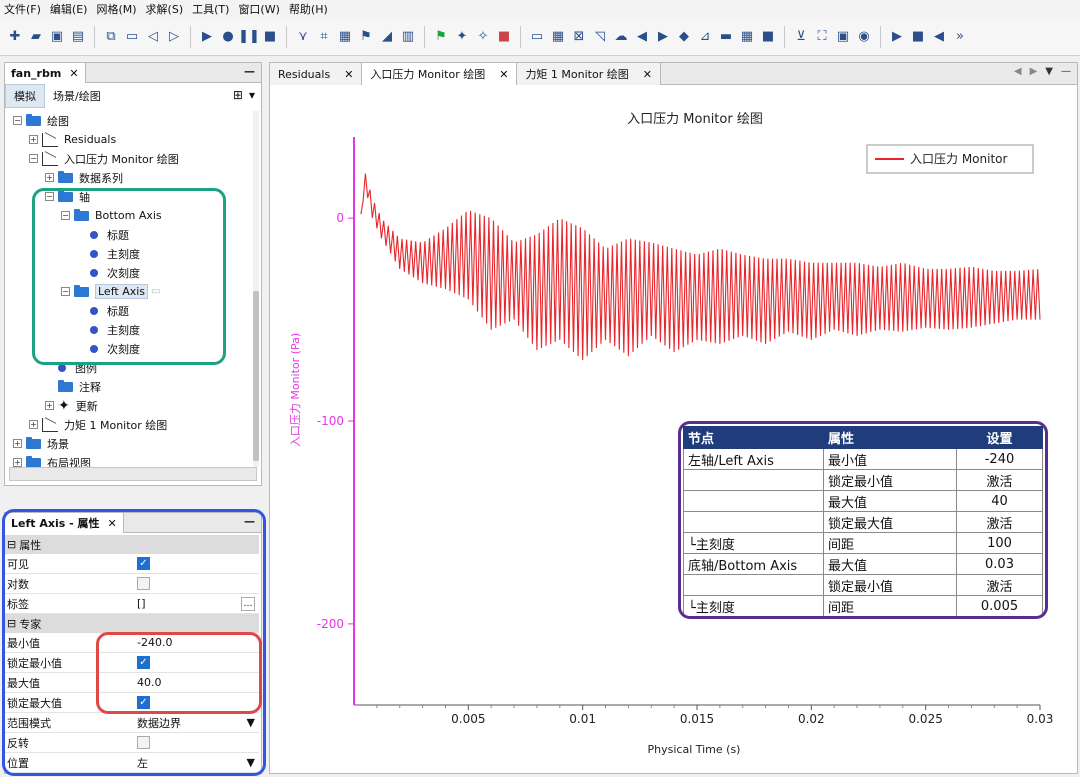 The image size is (1080, 777). Describe the element at coordinates (256, 289) in the screenshot. I see `tree-vertical-scrollbar` at that location.